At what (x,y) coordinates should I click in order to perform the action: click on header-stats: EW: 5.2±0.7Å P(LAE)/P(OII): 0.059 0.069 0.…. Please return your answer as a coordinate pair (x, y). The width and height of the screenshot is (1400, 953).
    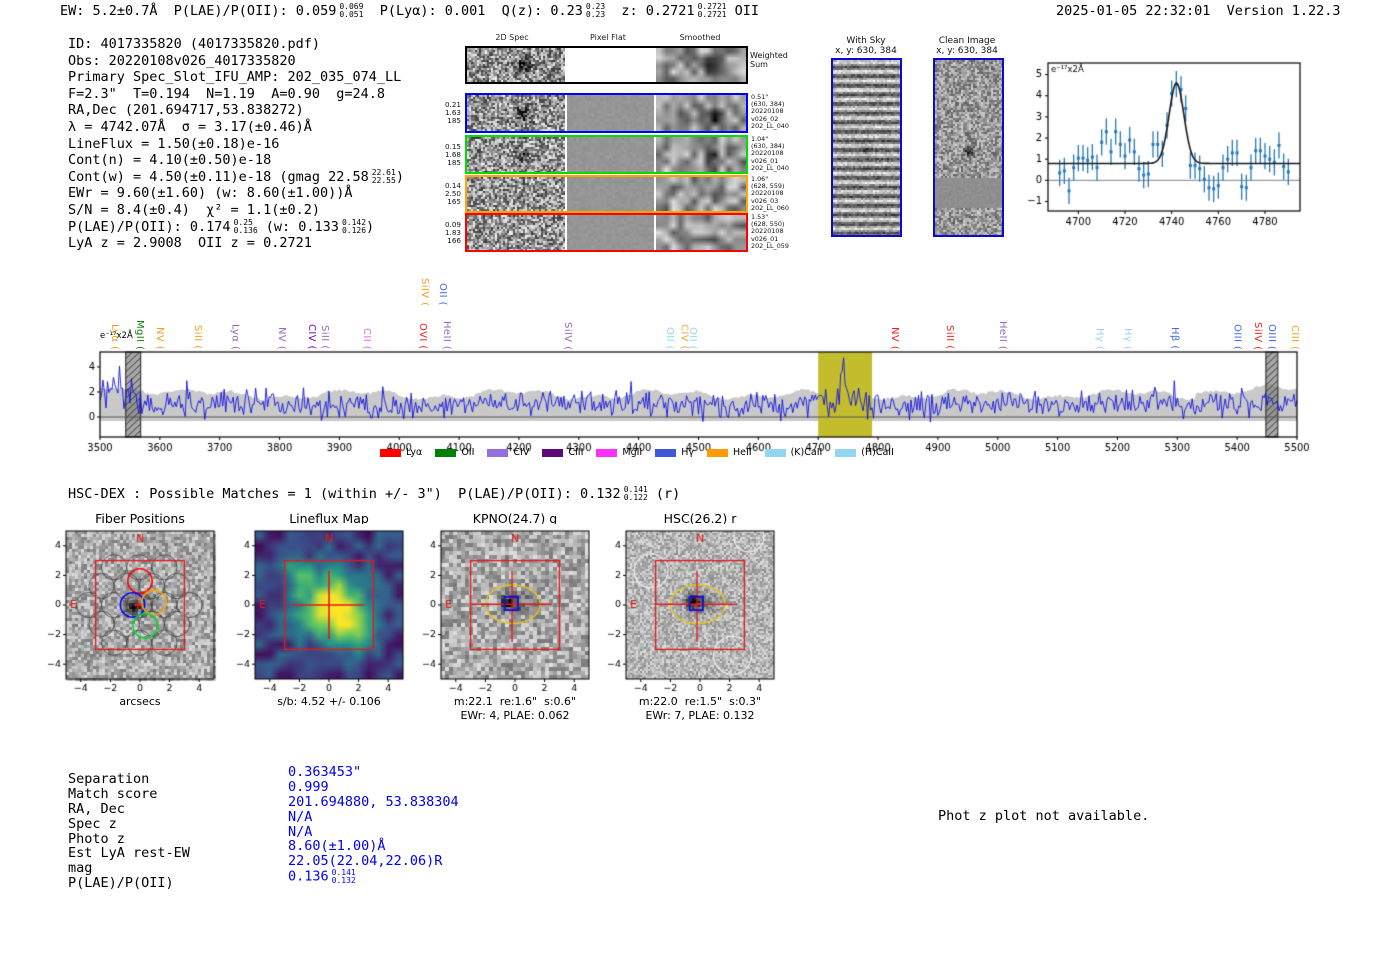
    Looking at the image, I should click on (409, 11).